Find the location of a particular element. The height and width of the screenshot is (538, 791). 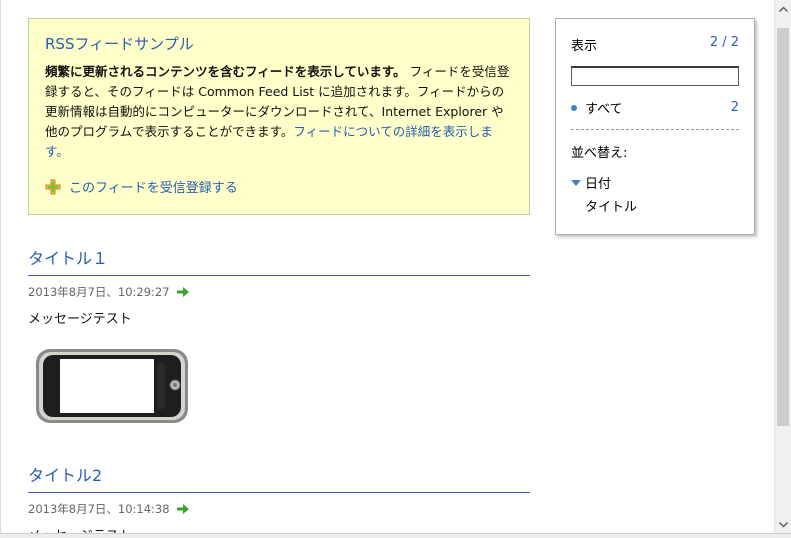

filter-search-input is located at coordinates (655, 76).